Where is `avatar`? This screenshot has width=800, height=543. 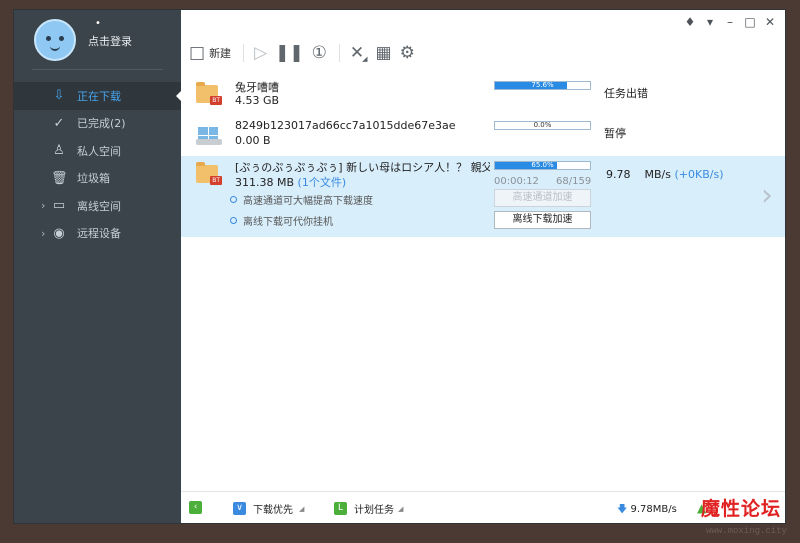 avatar is located at coordinates (55, 40).